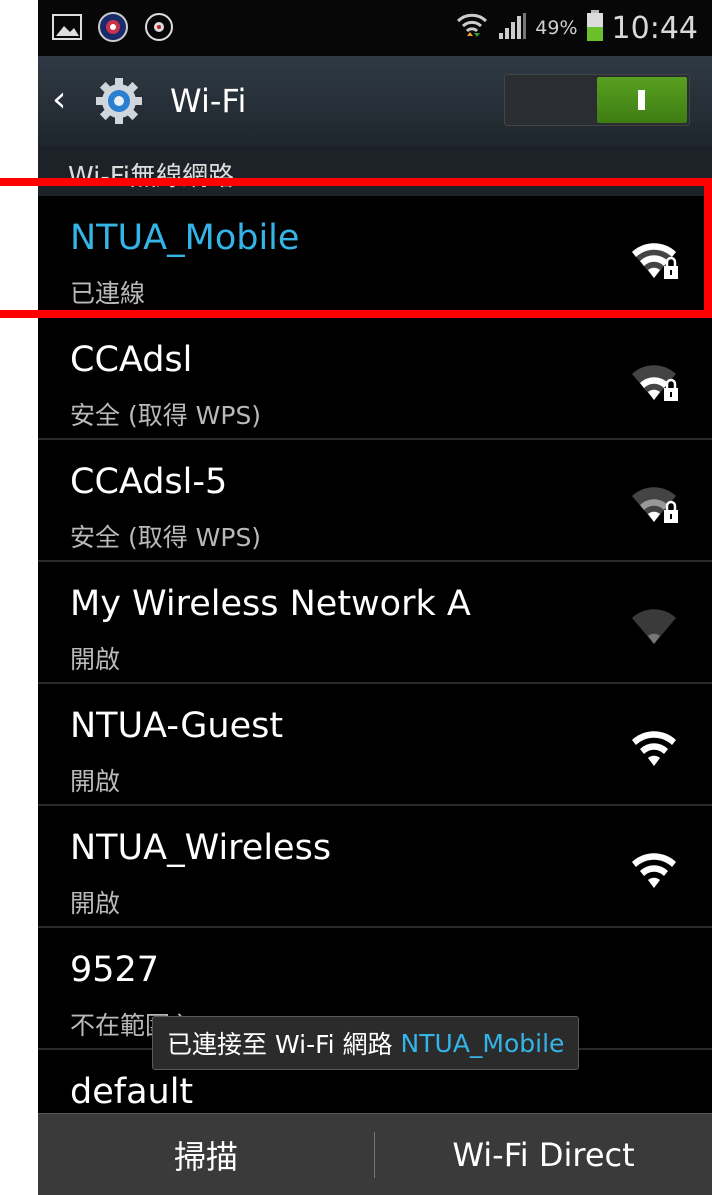 This screenshot has height=1195, width=712. What do you see at coordinates (642, 100) in the screenshot?
I see `wifi-toggle-on-indicator` at bounding box center [642, 100].